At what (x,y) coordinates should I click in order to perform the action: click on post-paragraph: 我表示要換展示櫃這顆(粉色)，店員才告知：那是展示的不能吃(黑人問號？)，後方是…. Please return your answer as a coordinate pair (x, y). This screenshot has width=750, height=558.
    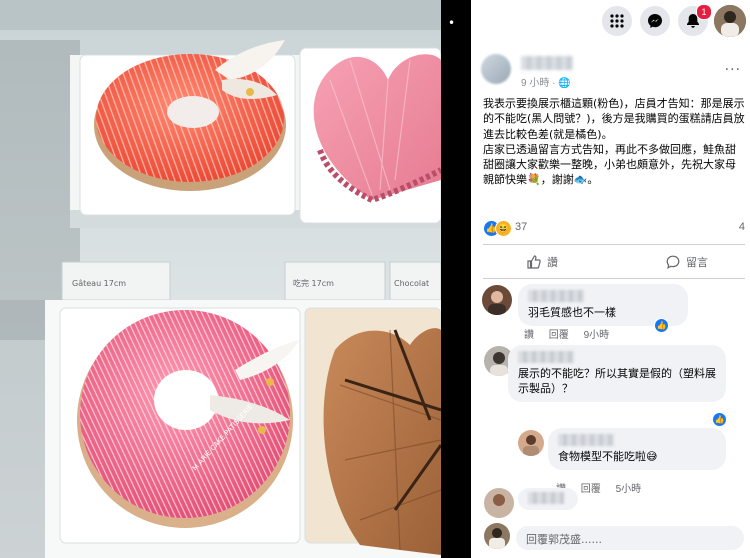
    Looking at the image, I should click on (614, 119).